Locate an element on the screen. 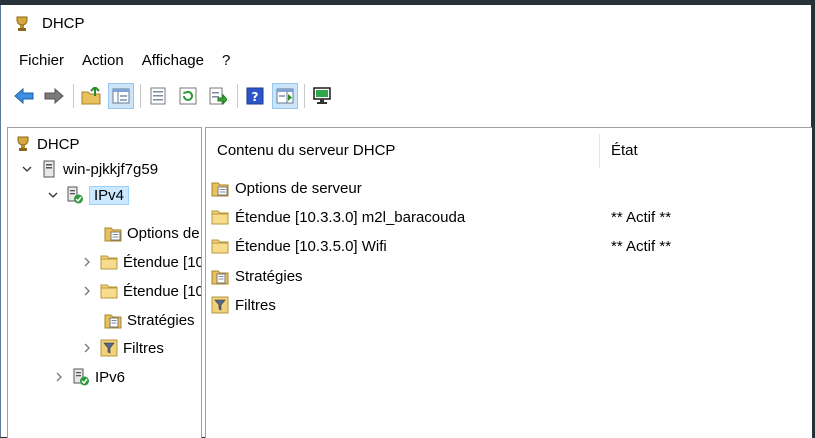 The image size is (815, 438). tree-node-filtres: Filtres is located at coordinates (122, 348).